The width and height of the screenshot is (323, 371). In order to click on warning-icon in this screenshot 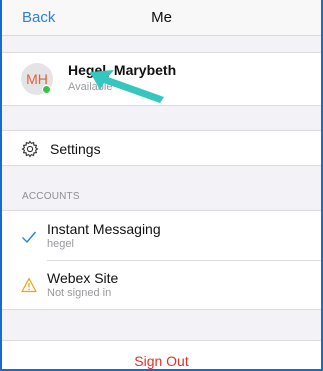, I will do `click(29, 285)`.